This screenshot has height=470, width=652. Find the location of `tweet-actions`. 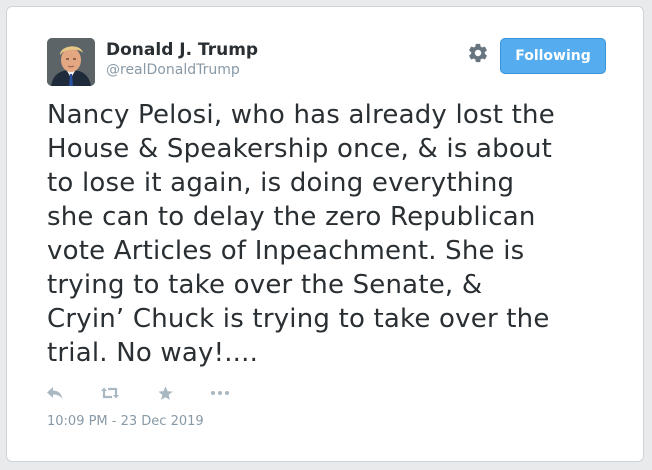

tweet-actions is located at coordinates (155, 393).